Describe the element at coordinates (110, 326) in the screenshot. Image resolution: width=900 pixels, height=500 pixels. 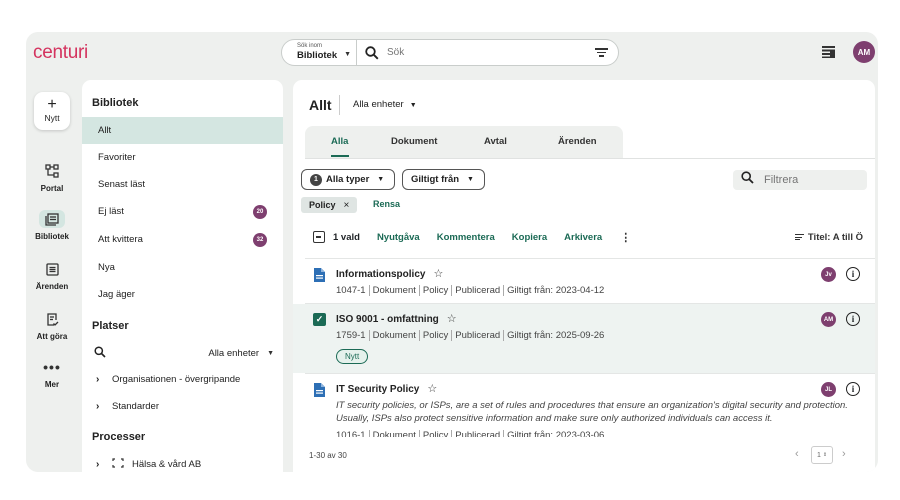
I see `places-title: Platser` at that location.